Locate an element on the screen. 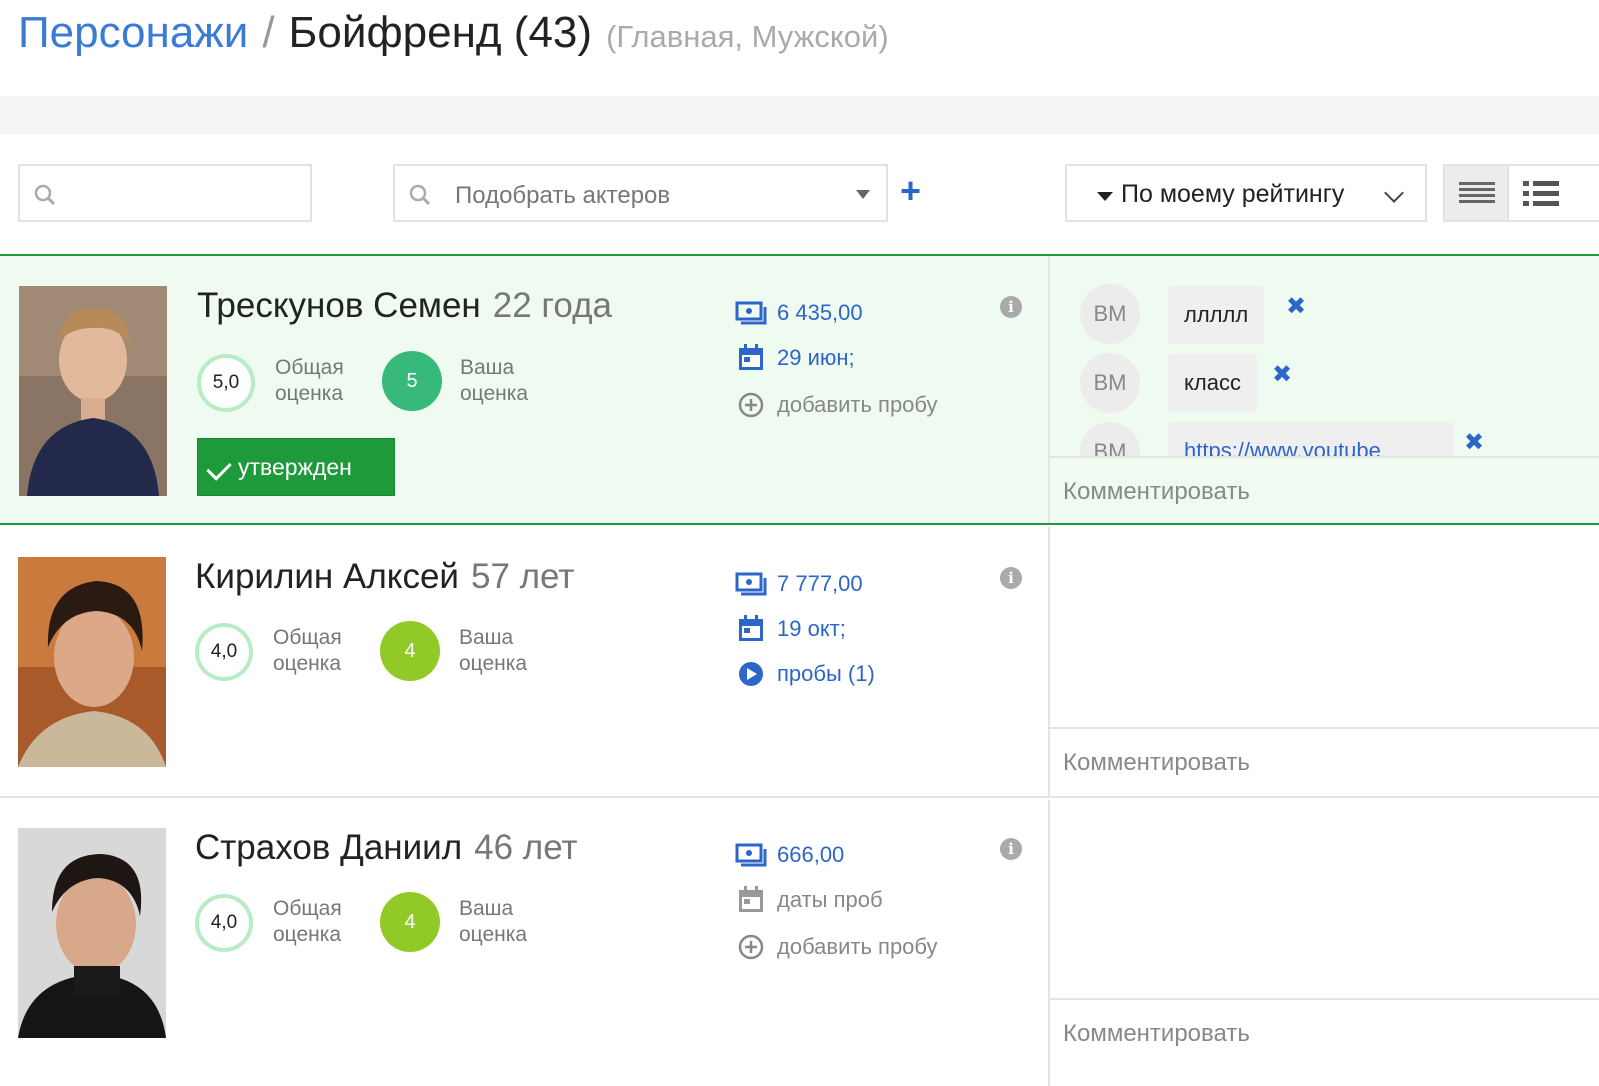 The image size is (1599, 1086). actor-name-line: Кирилин Алксей 57 лет is located at coordinates (384, 577).